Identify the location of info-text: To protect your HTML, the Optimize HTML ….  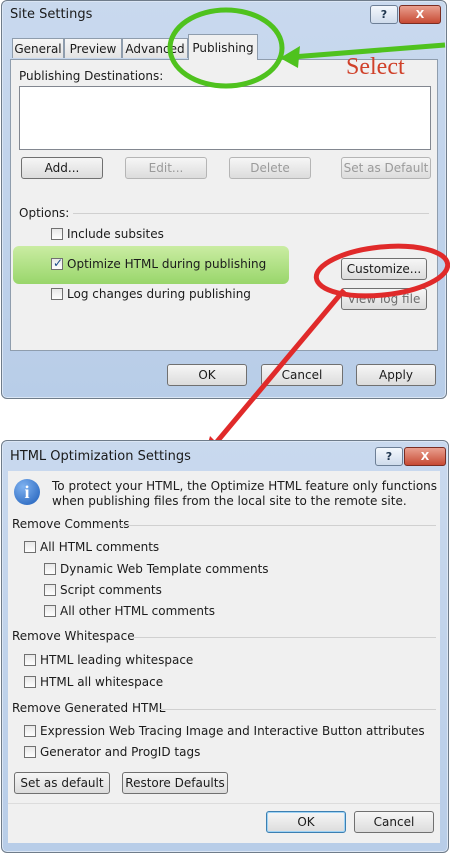
(245, 493).